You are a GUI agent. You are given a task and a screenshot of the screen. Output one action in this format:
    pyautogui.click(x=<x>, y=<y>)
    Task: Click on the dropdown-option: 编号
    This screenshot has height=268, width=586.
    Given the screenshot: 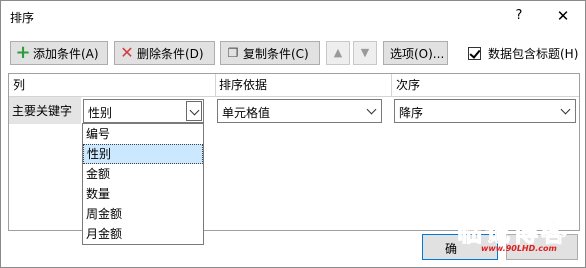 What is the action you would take?
    pyautogui.click(x=143, y=134)
    